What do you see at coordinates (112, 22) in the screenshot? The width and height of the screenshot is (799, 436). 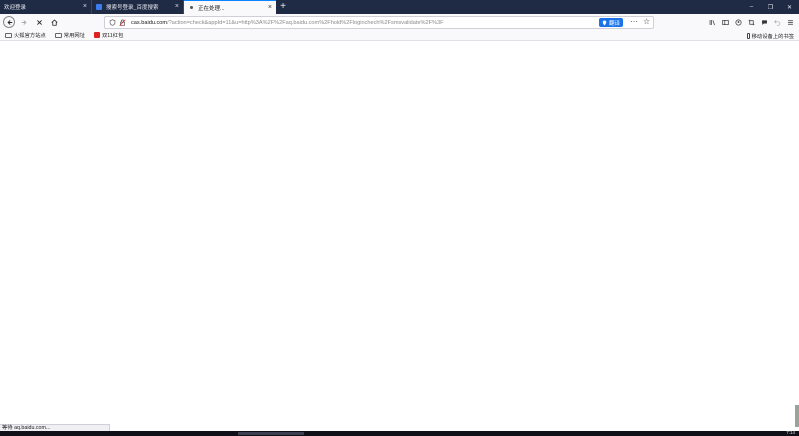 I see `shield-icon` at bounding box center [112, 22].